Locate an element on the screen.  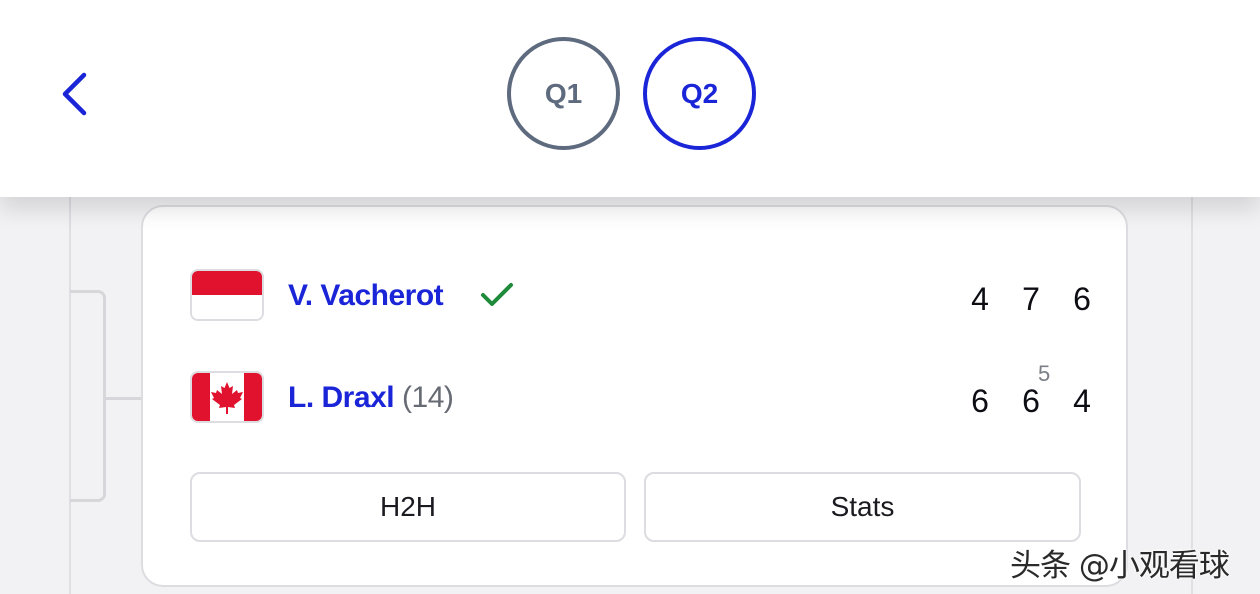
tiebreak-score: 5 is located at coordinates (1044, 373).